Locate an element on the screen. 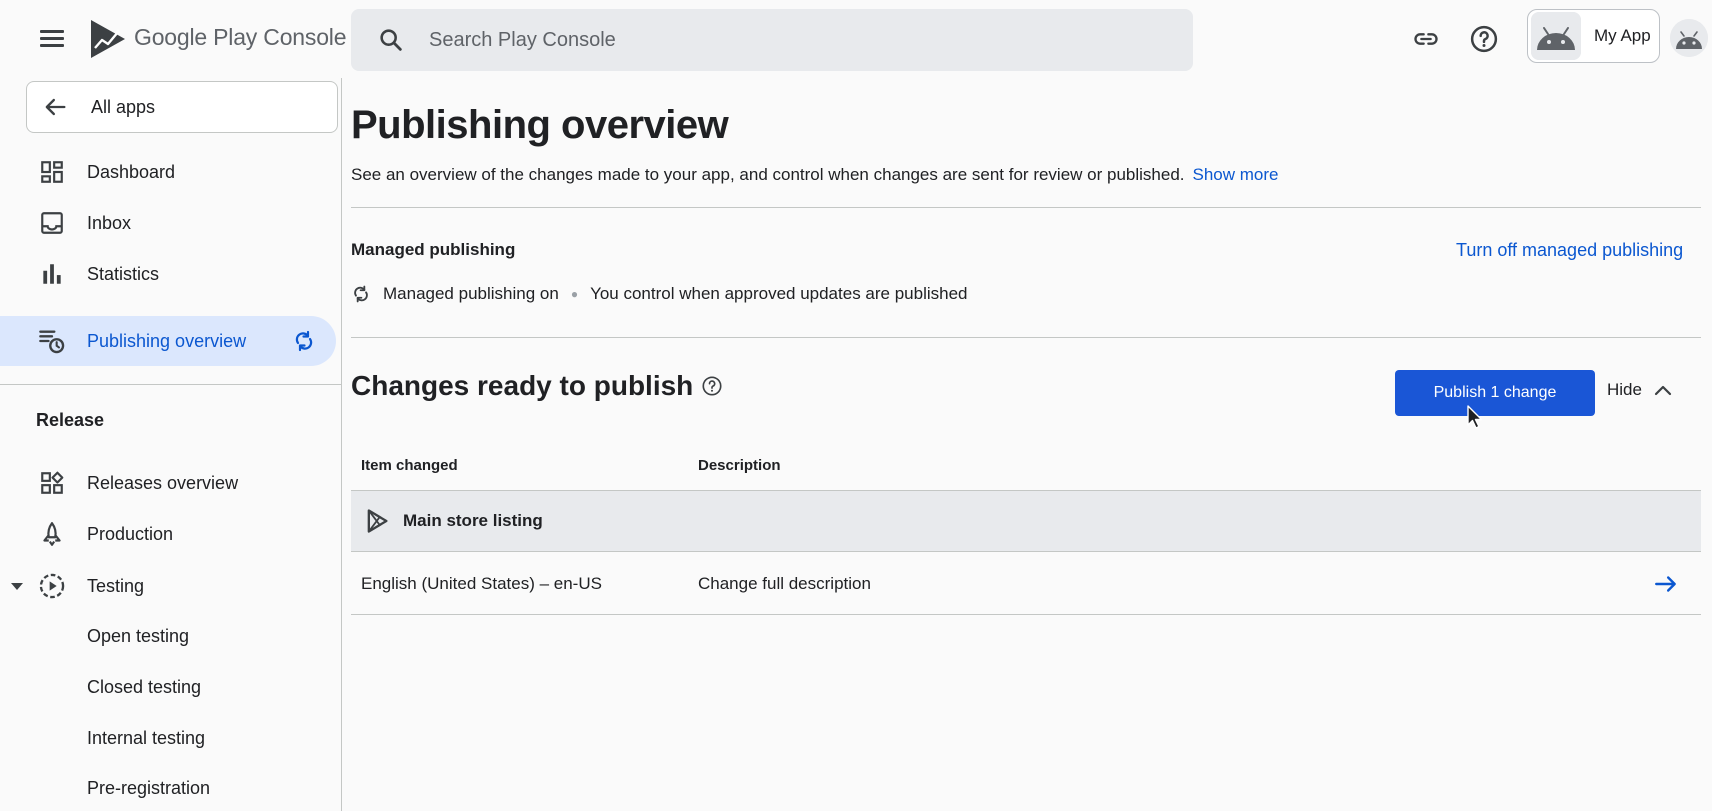  cell-description: Change full description is located at coordinates (784, 583).